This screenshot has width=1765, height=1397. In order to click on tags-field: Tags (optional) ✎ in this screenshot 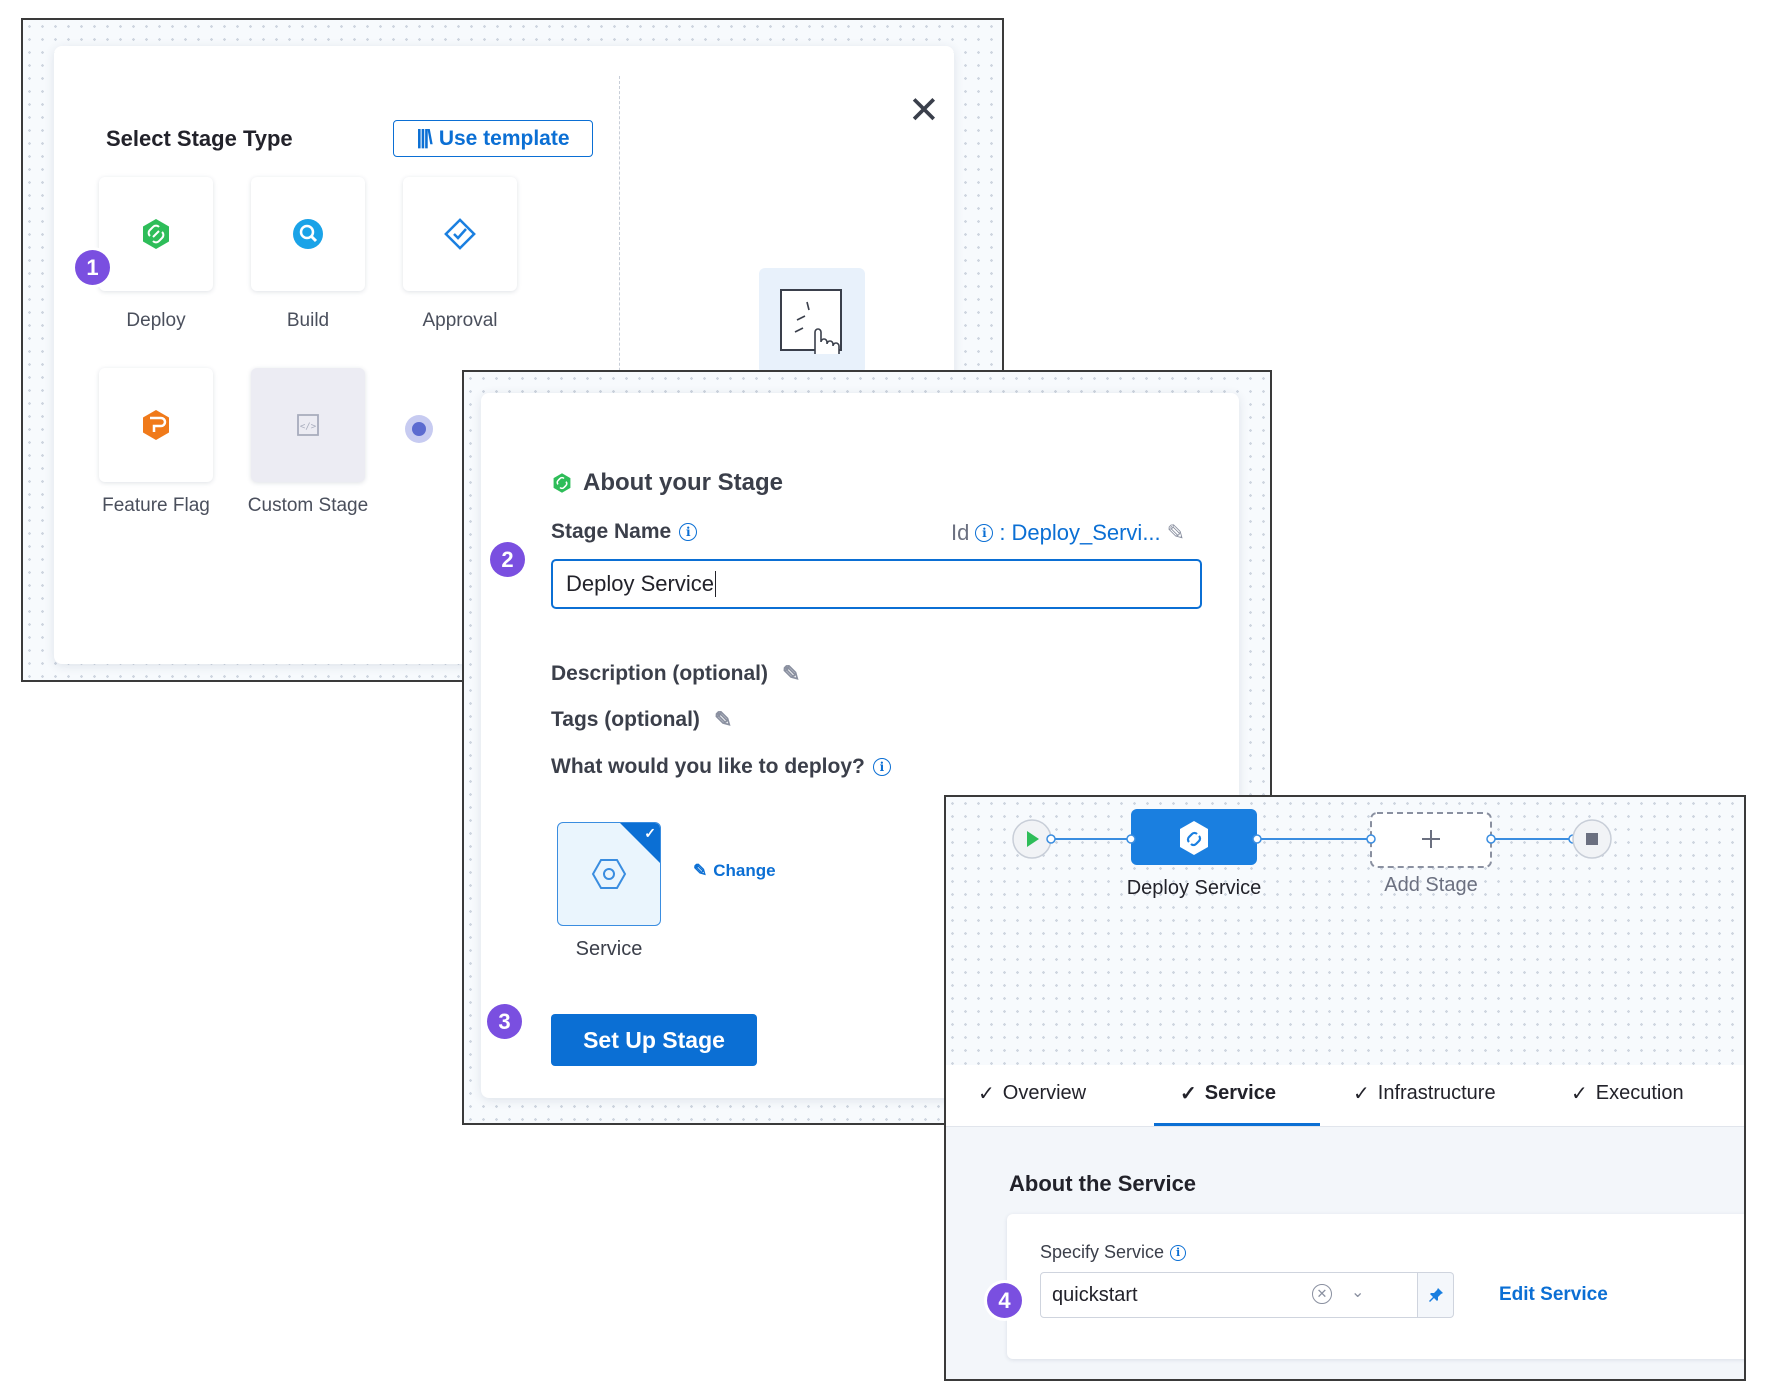, I will do `click(641, 720)`.